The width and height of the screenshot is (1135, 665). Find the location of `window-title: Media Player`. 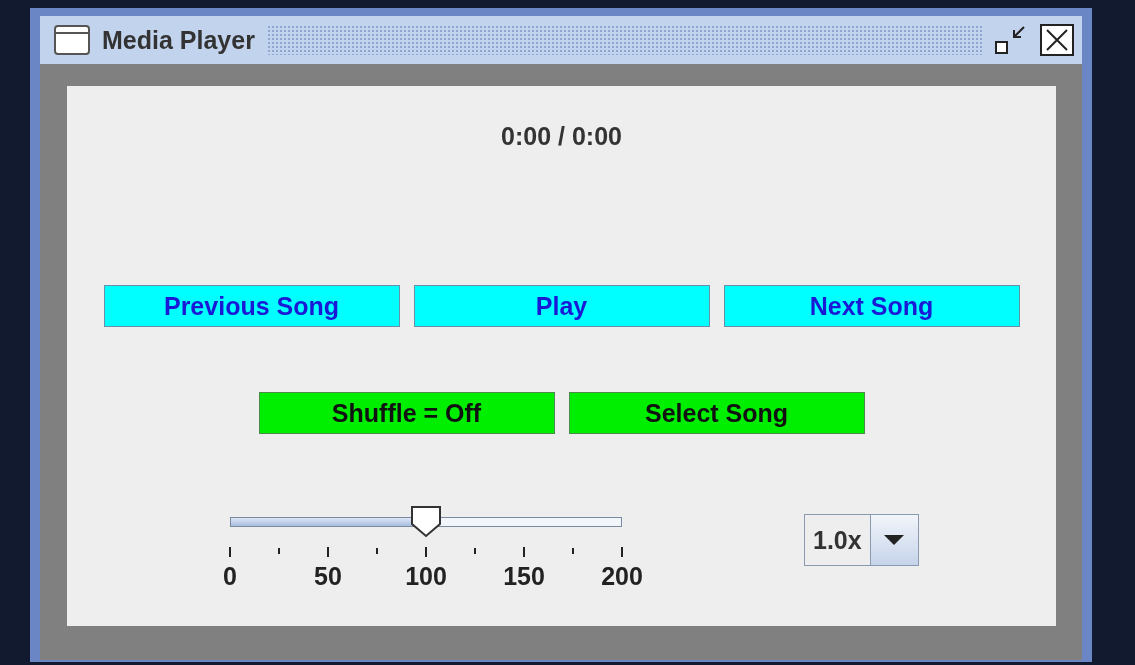

window-title: Media Player is located at coordinates (178, 40).